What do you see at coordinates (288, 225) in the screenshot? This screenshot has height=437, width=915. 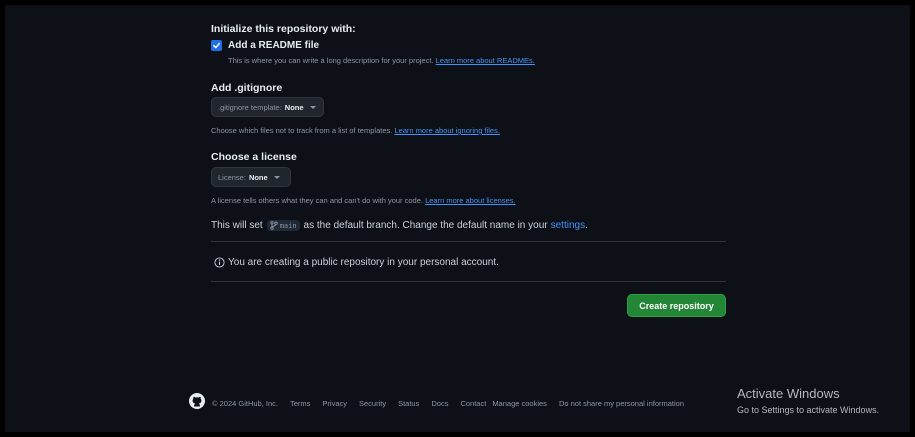 I see `branch-name: main` at bounding box center [288, 225].